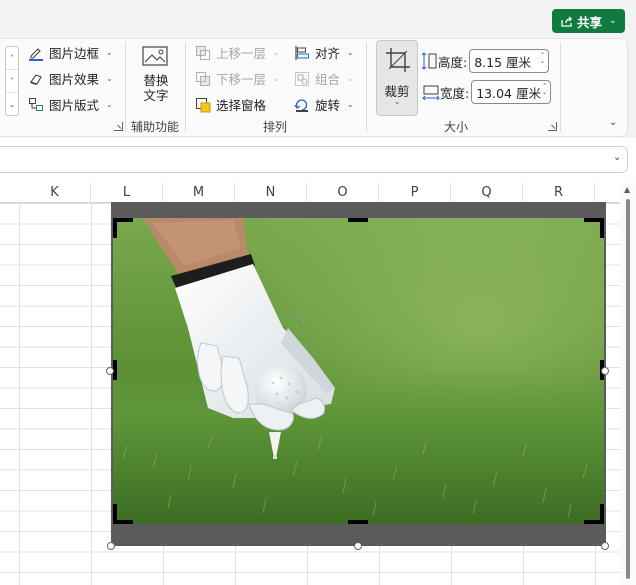  I want to click on picture-effects-label: 图片效果, so click(74, 79).